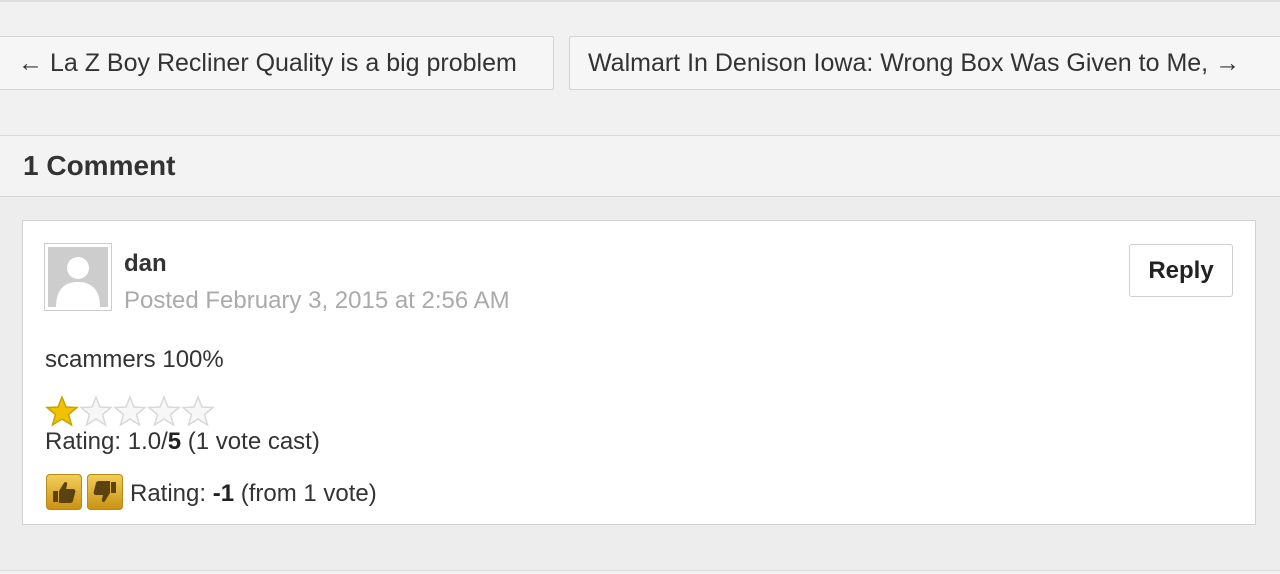  I want to click on star-5-icon, so click(198, 410).